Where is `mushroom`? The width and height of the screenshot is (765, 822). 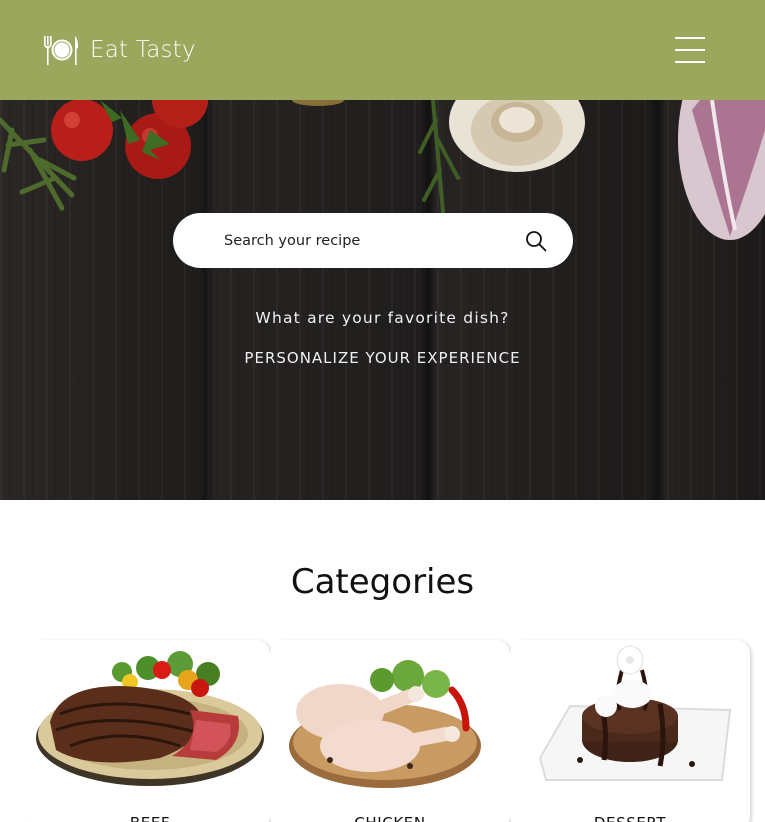
mushroom is located at coordinates (517, 136).